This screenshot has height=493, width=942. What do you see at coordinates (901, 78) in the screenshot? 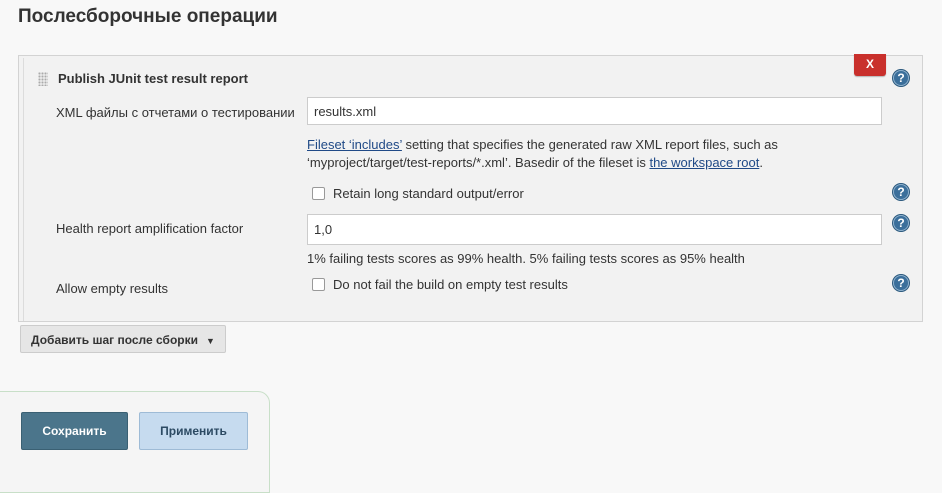
I see `step-help-icon: ?` at bounding box center [901, 78].